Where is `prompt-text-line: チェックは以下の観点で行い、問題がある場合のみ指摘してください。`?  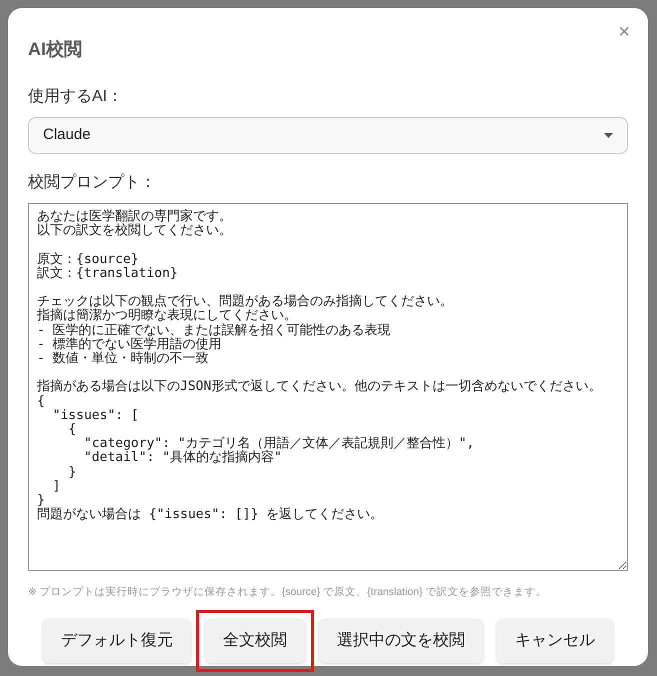 prompt-text-line: チェックは以下の観点で行い、問題がある場合のみ指摘してください。 is located at coordinates (245, 302).